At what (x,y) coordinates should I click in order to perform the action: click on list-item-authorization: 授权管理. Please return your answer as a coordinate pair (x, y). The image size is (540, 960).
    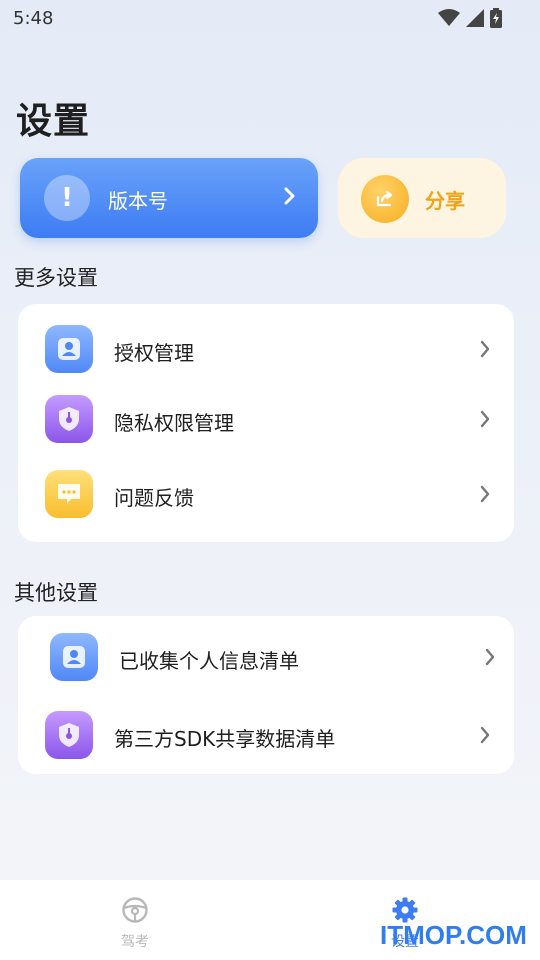
    Looking at the image, I should click on (266, 350).